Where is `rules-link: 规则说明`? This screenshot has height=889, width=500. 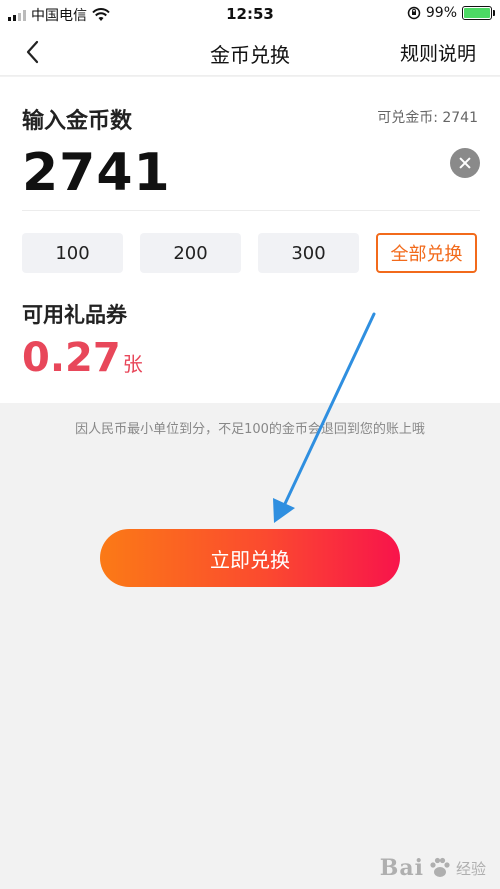
rules-link: 规则说明 is located at coordinates (438, 52).